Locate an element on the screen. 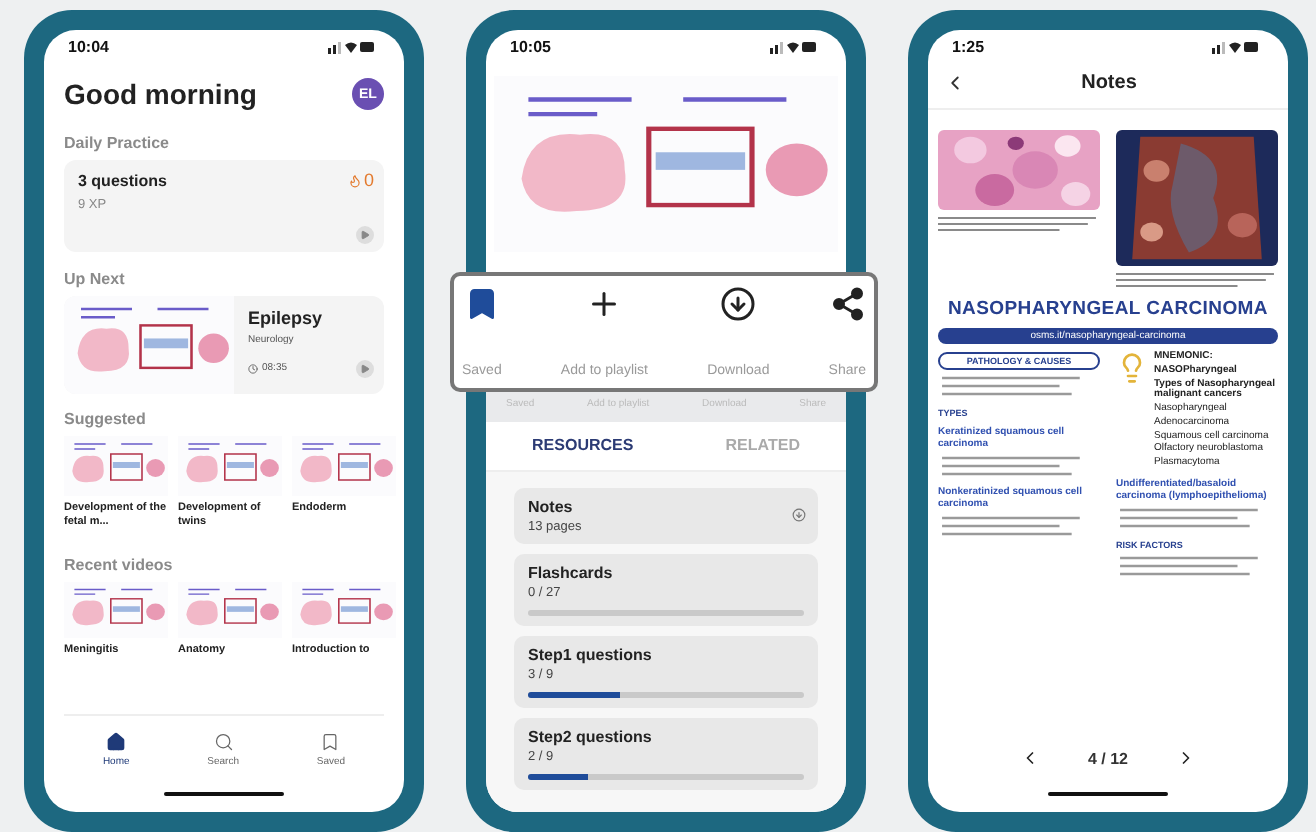 Image resolution: width=1316 pixels, height=832 pixels. resource-title: Step2 questions is located at coordinates (590, 737).